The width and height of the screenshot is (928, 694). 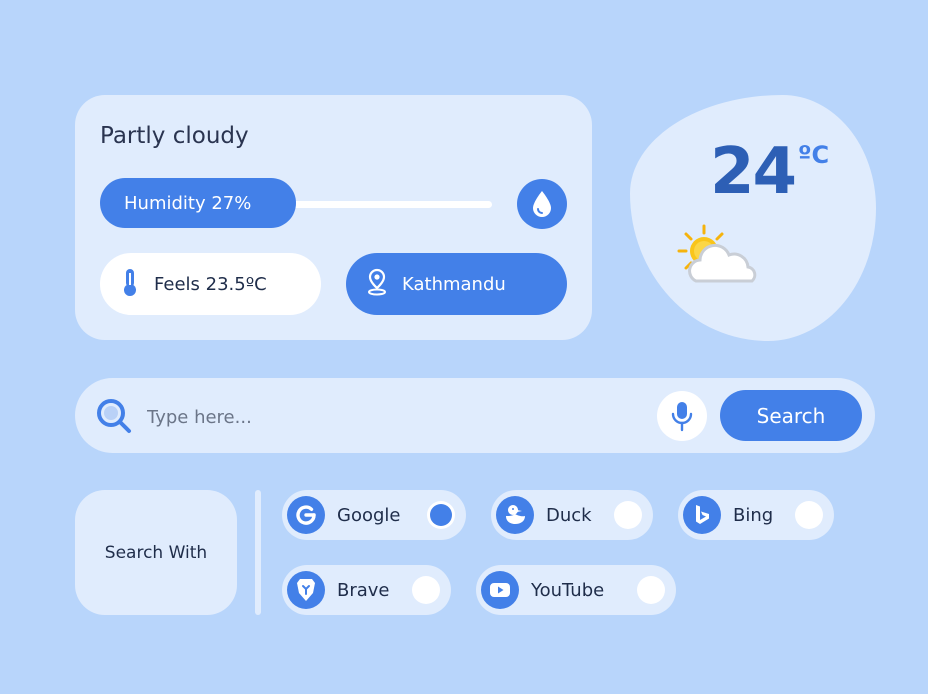 I want to click on youtube-icon, so click(x=500, y=590).